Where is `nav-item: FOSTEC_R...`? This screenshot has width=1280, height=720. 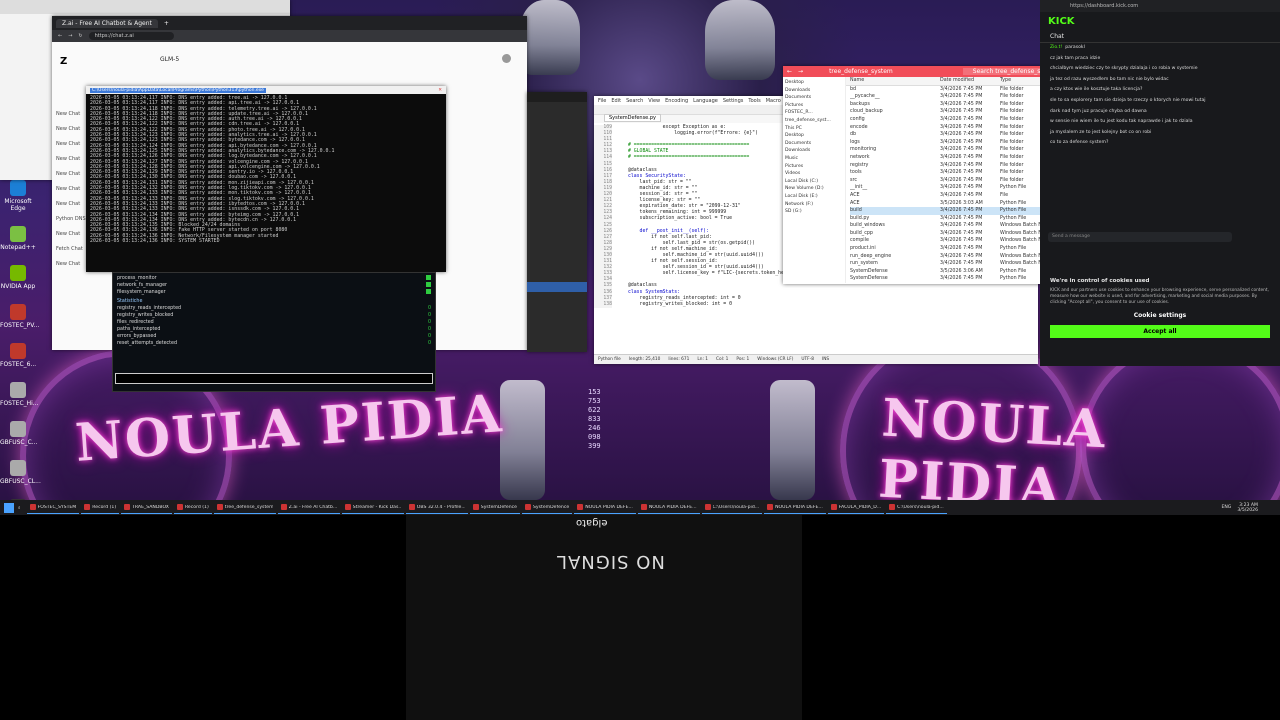
nav-item: FOSTEC_R... is located at coordinates (814, 113).